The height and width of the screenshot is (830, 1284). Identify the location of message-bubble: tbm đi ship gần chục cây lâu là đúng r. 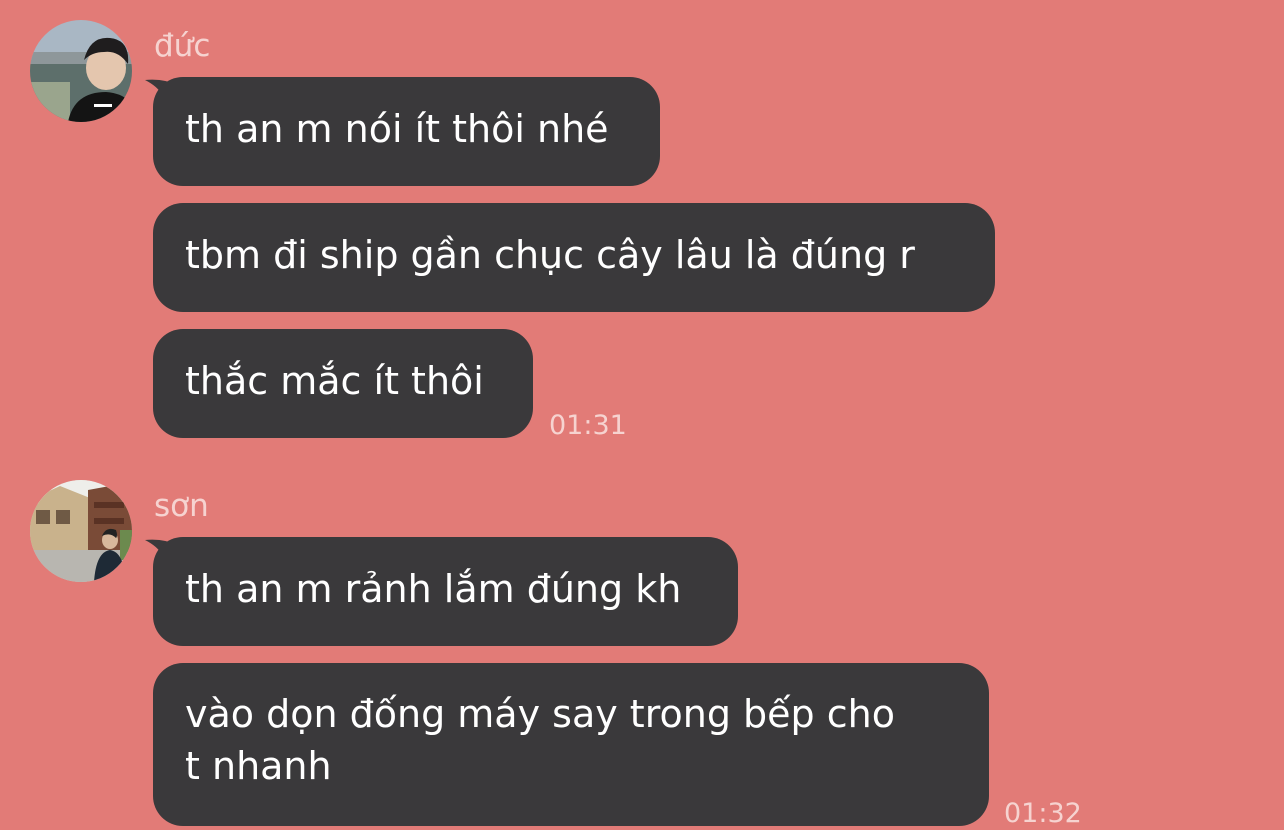
(574, 257).